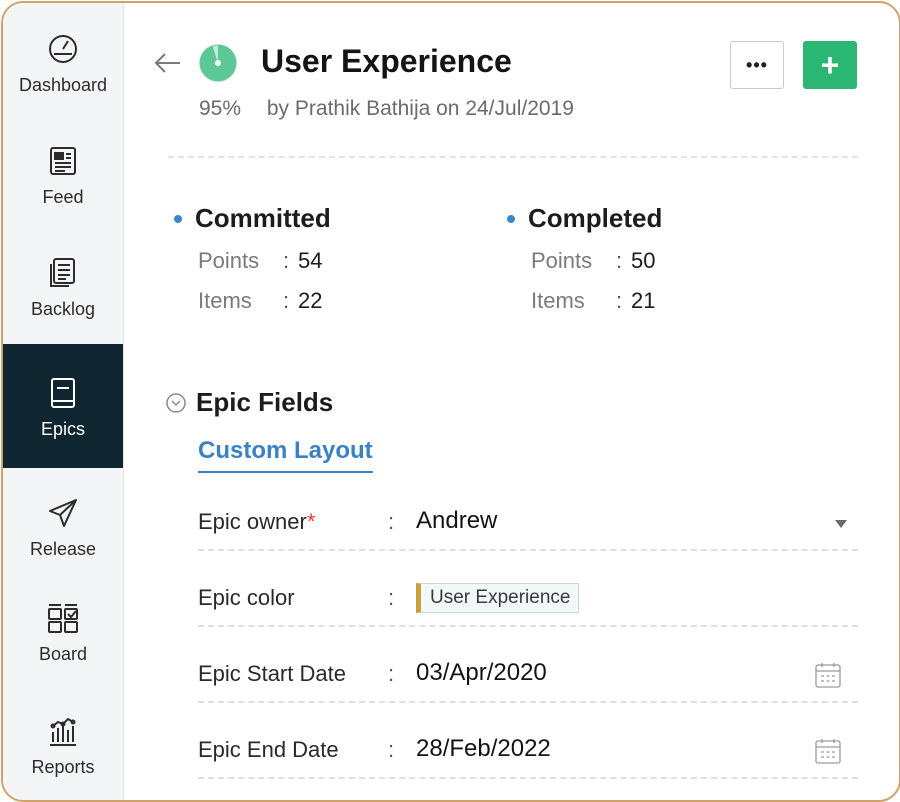 This screenshot has width=900, height=802. I want to click on field-label: Epic color, so click(246, 597).